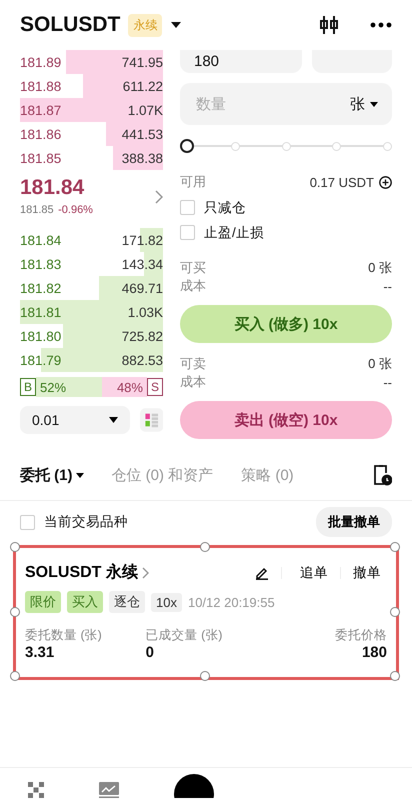 This screenshot has height=801, width=412. What do you see at coordinates (166, 602) in the screenshot?
I see `order-tag: 10x` at bounding box center [166, 602].